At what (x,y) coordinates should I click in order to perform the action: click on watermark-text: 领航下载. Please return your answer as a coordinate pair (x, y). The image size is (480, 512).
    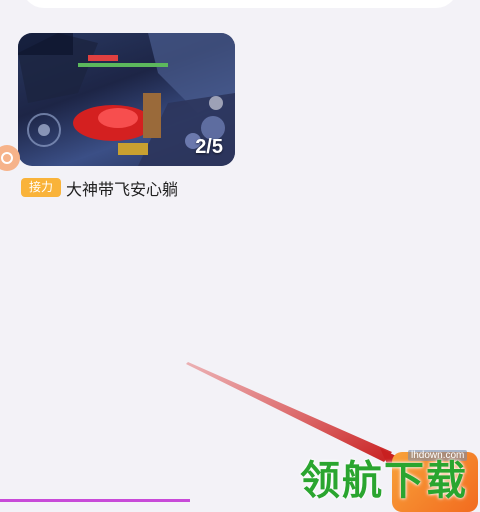
    Looking at the image, I should click on (384, 481).